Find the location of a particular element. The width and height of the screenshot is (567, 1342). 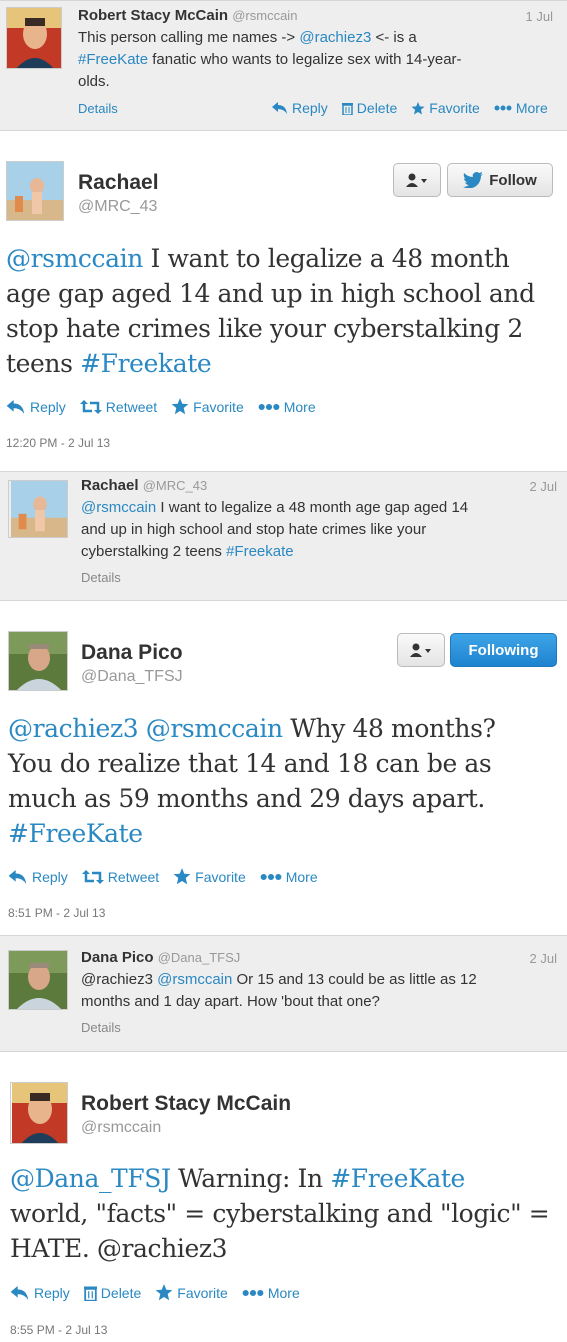

mention-link: @Dana_TFSJ is located at coordinates (90, 1178).